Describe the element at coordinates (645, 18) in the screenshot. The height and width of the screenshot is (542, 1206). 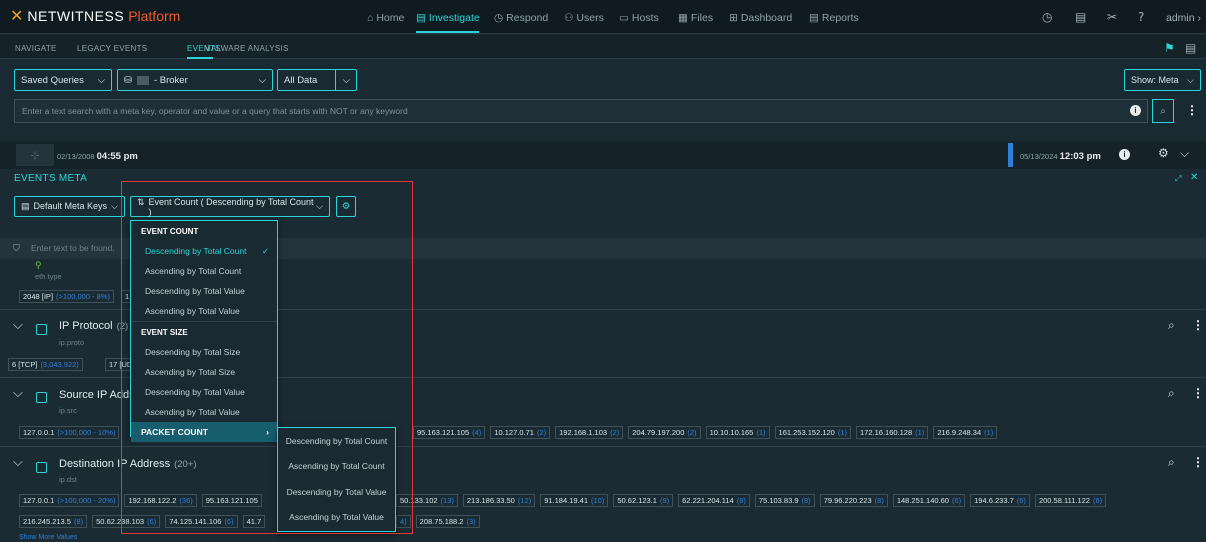
I see `nav-hosts-label: Hosts` at that location.